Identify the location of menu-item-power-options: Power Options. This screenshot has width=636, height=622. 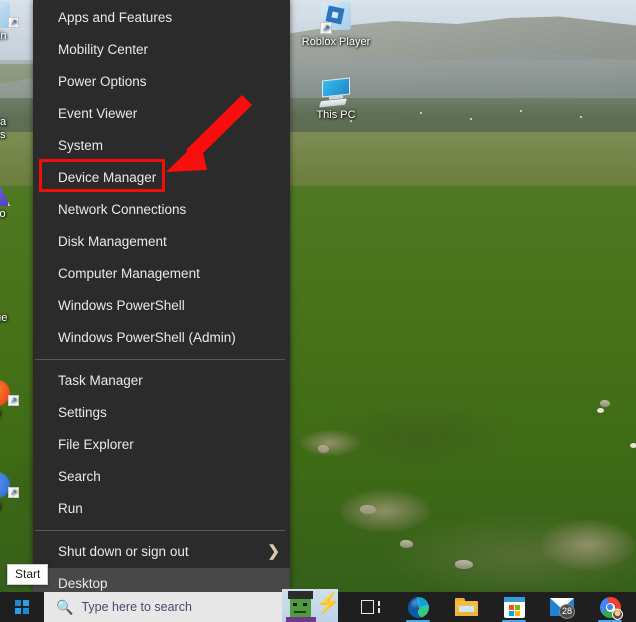
(161, 82).